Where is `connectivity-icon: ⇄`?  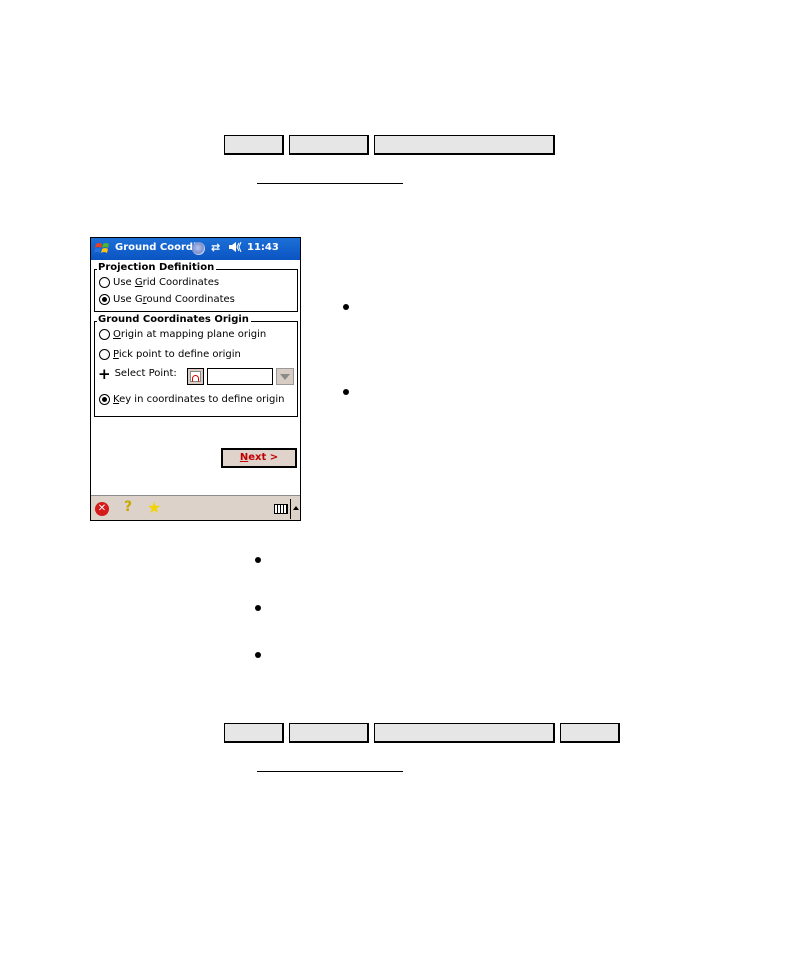 connectivity-icon: ⇄ is located at coordinates (215, 247).